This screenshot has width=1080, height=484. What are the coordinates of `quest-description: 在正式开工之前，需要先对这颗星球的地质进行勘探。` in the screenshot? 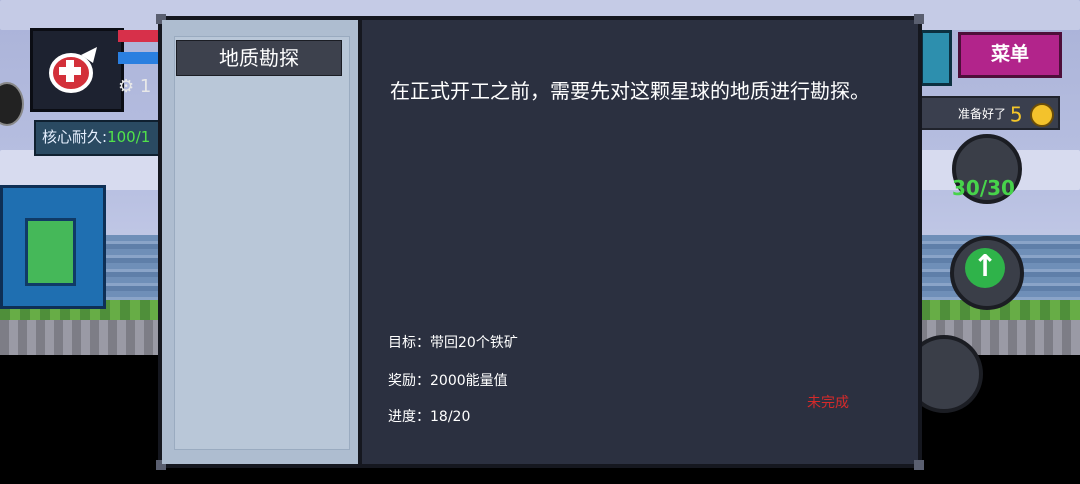 It's located at (630, 91).